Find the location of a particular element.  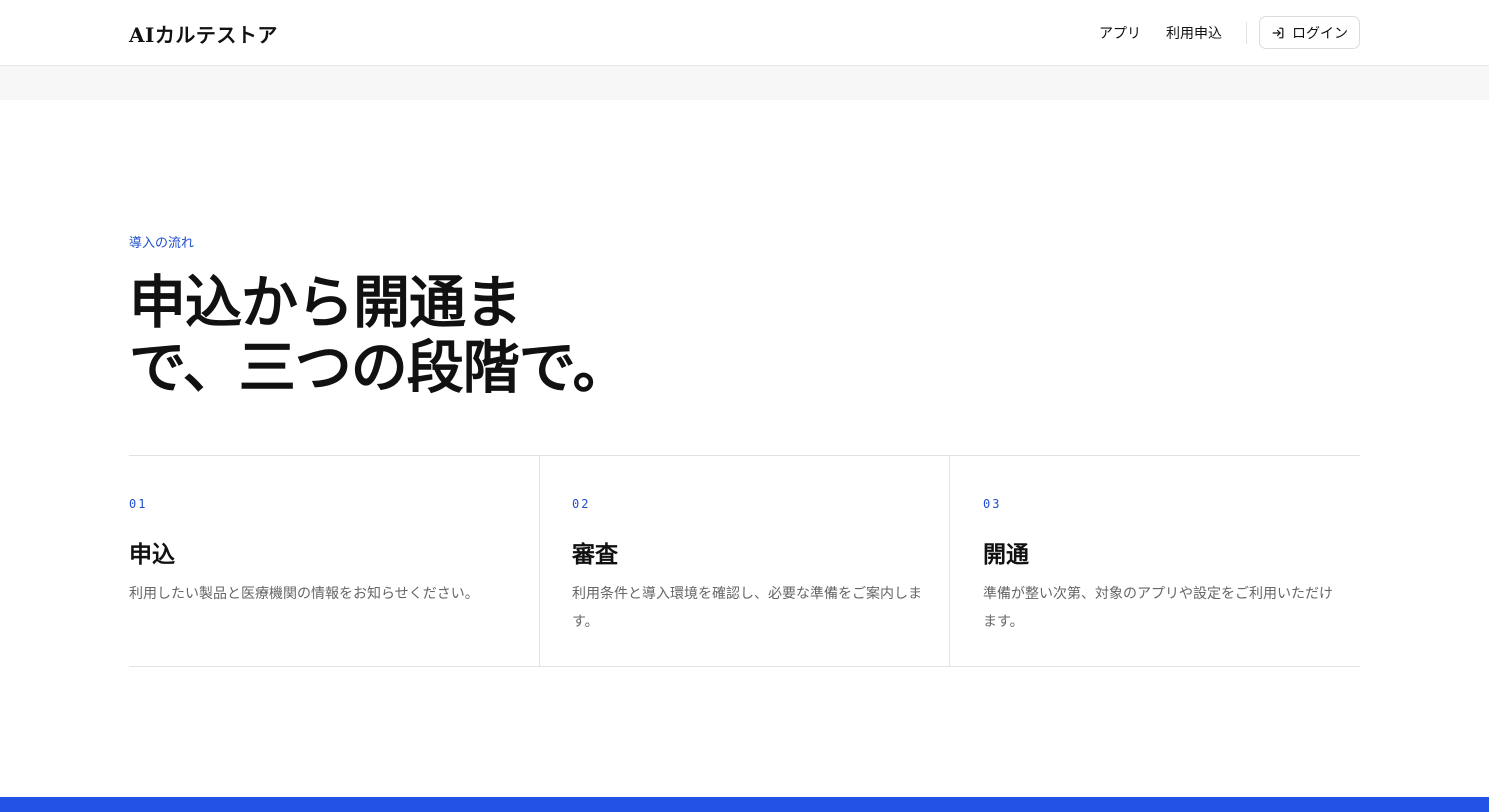

headline-line-2: で、三つの段階で。 is located at coordinates (379, 367).